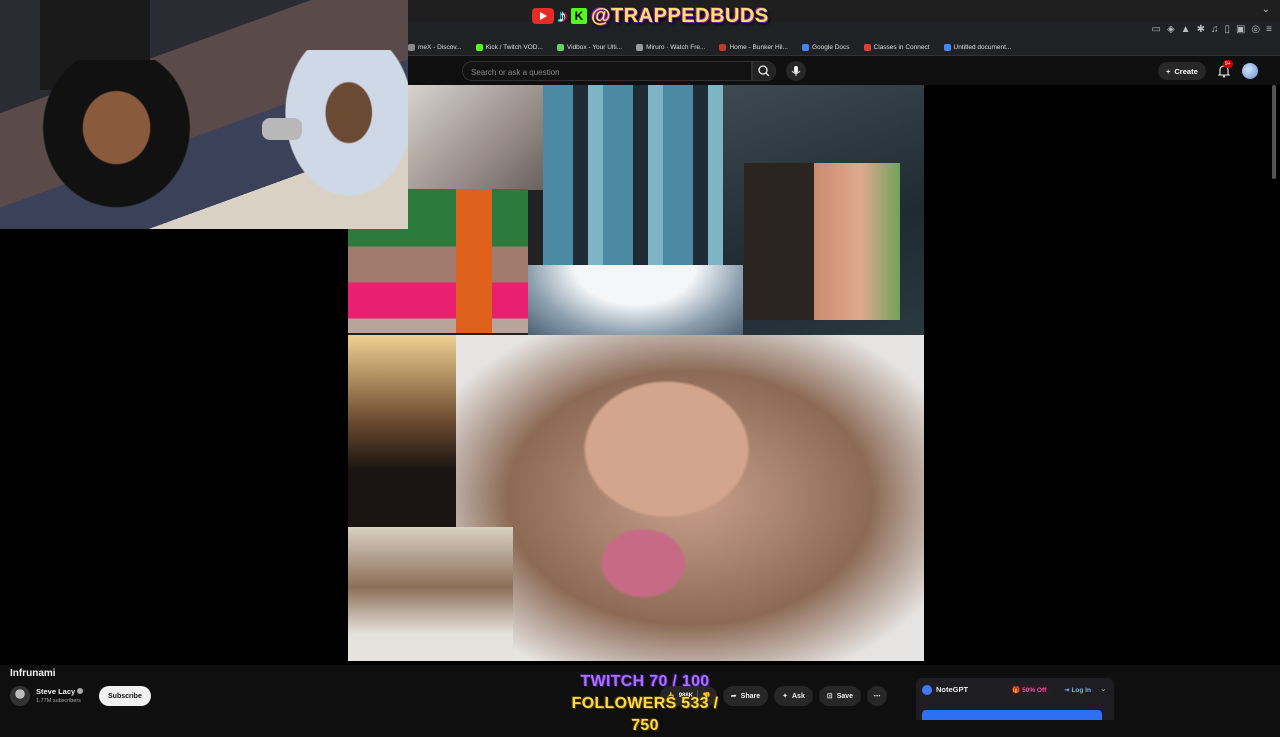 The image size is (1280, 737). I want to click on notegpt-login-button: ⇥ Log In, so click(1077, 690).